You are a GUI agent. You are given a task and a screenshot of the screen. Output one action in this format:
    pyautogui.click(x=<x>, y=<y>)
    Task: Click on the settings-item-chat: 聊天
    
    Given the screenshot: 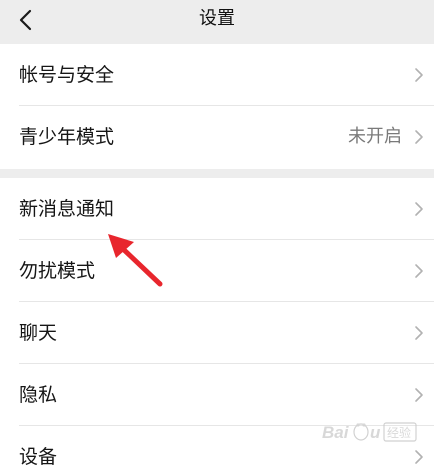 What is the action you would take?
    pyautogui.click(x=217, y=333)
    